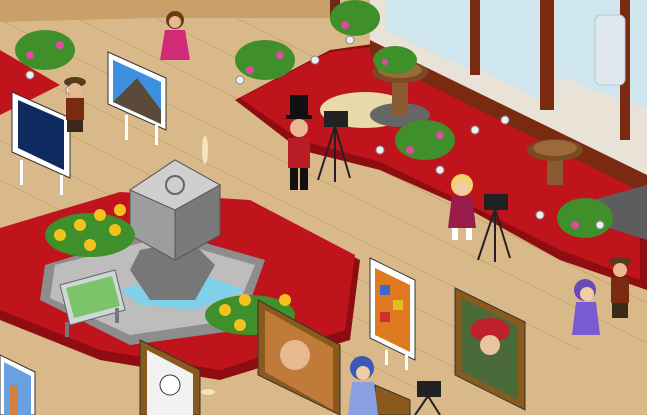 Image resolution: width=647 pixels, height=415 pixels. I want to click on plant-top-right, so click(355, 18).